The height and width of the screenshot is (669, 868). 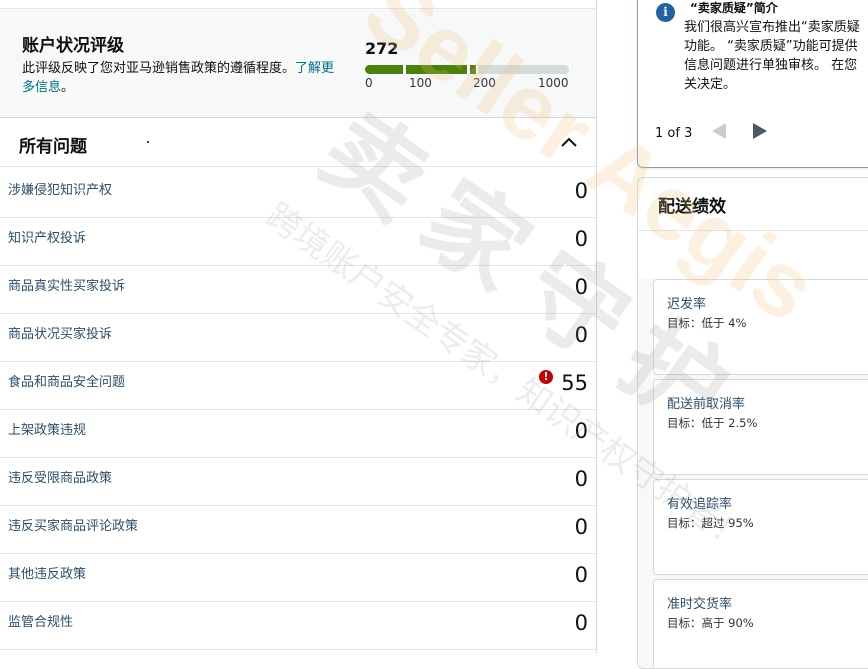 I want to click on metric-target: 目标：低于 4%, so click(x=707, y=323).